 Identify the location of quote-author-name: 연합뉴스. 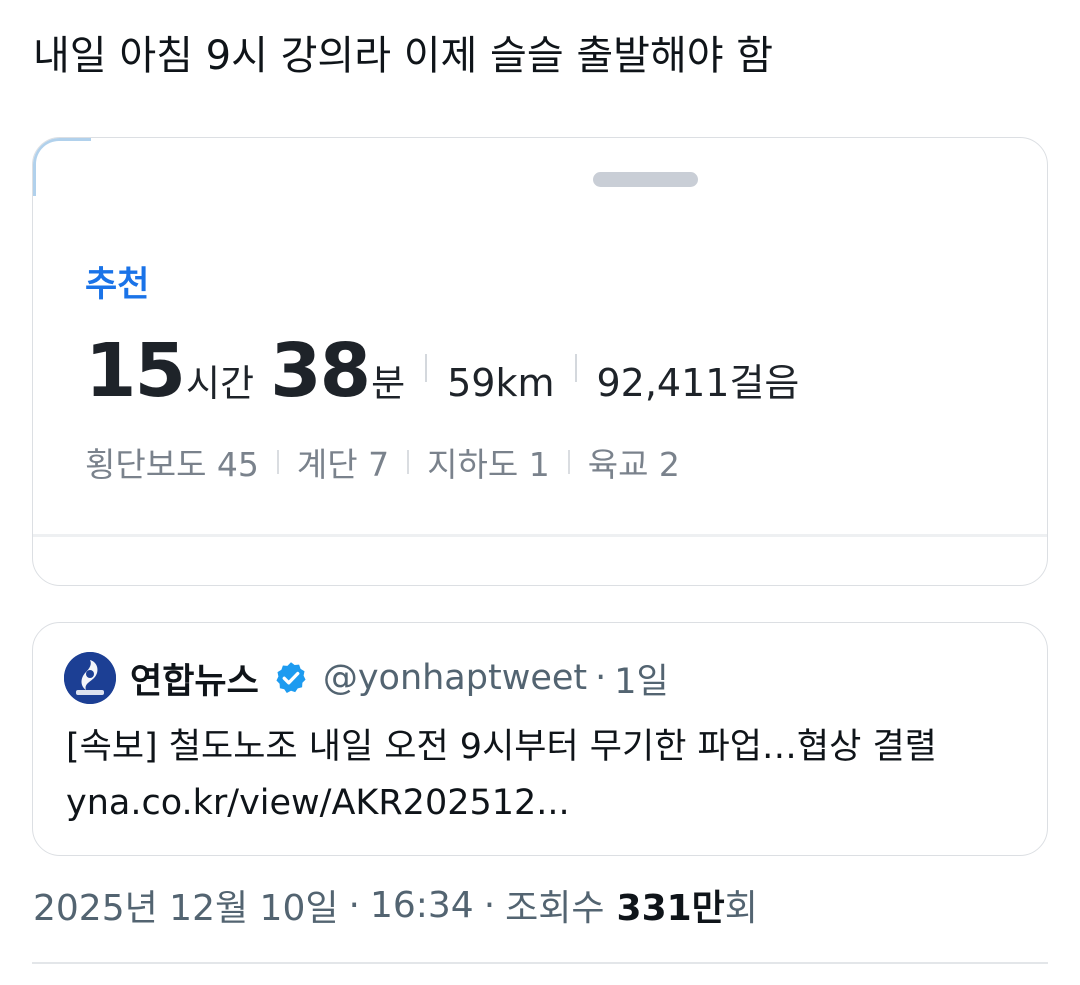
(194, 678).